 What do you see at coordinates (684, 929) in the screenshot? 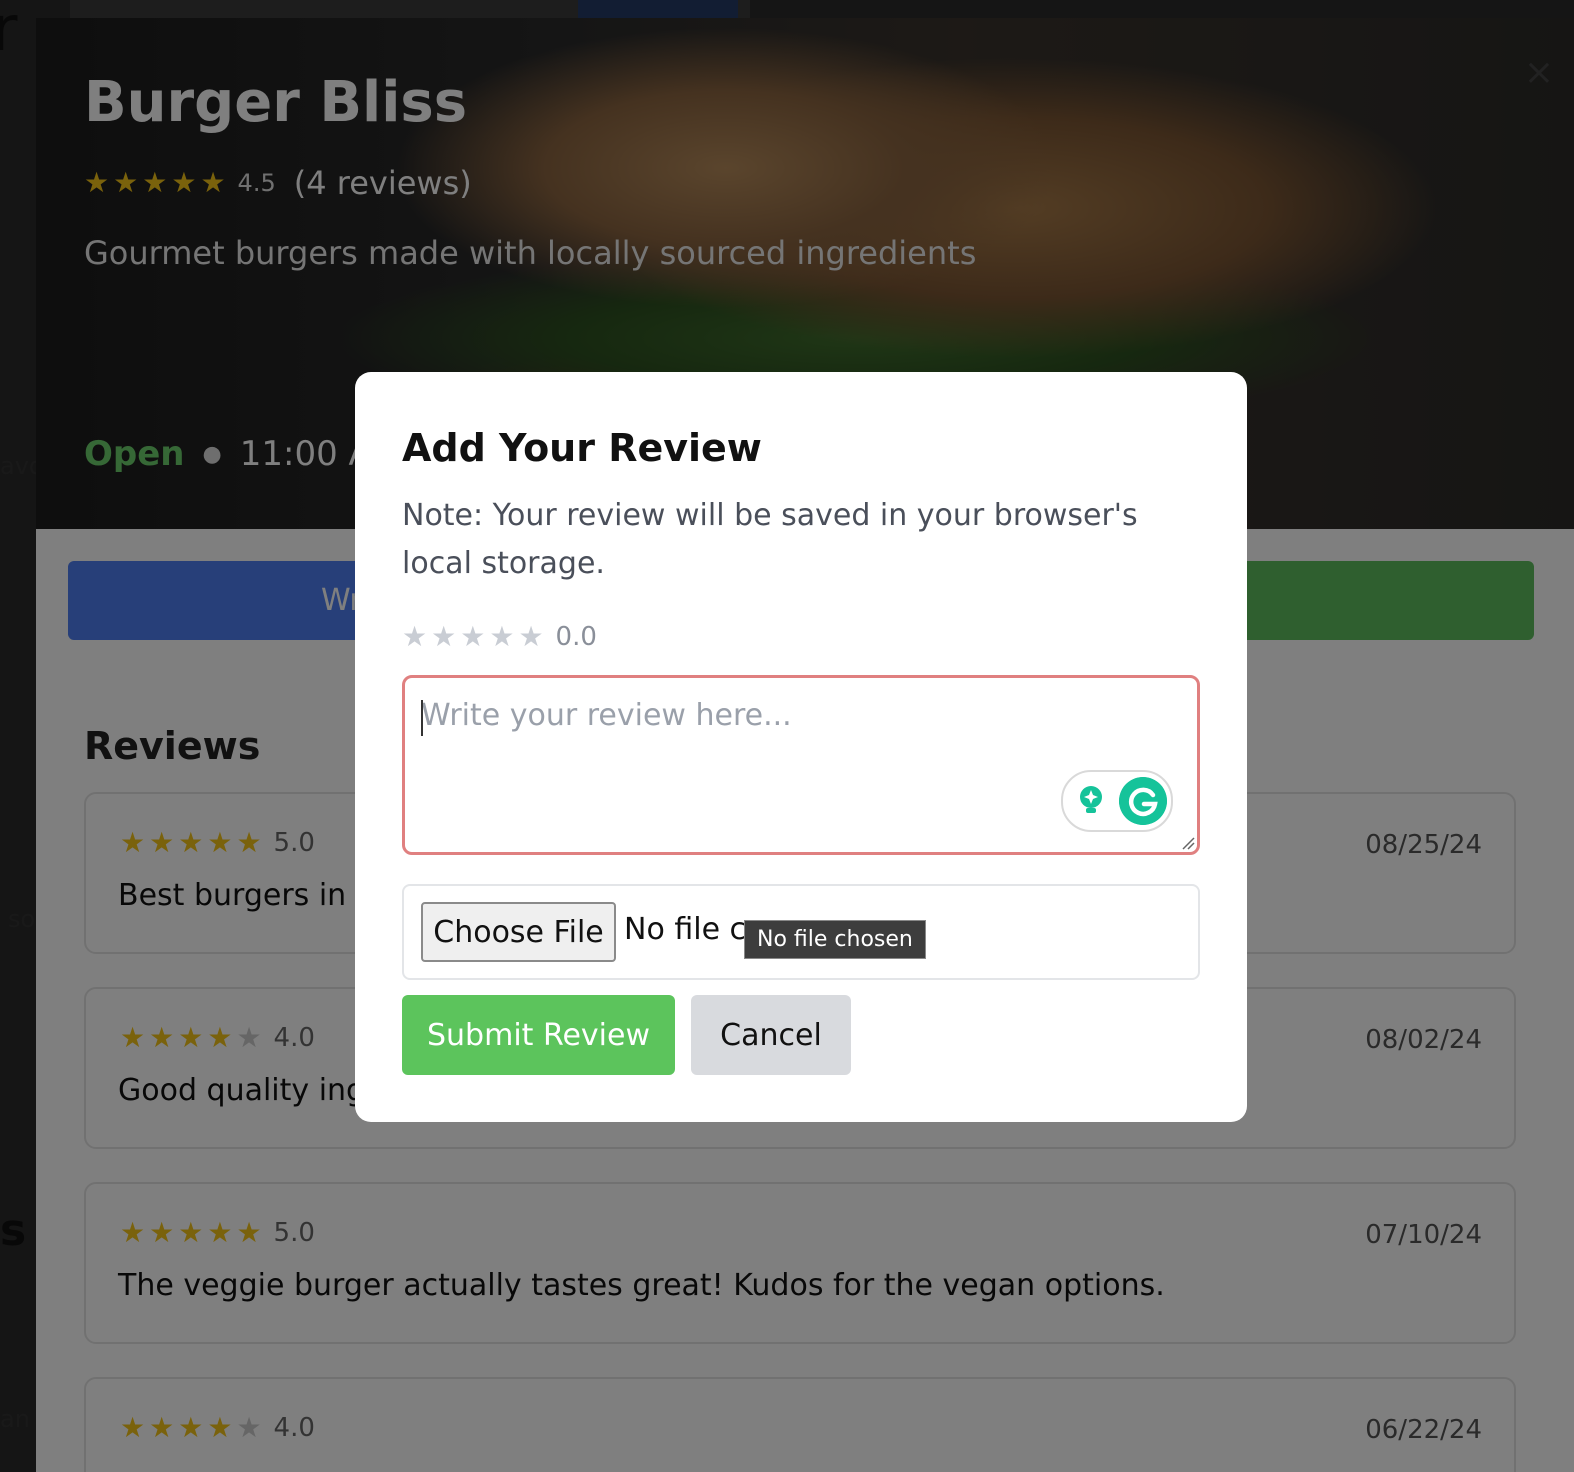
I see `file-status: No file chosen` at bounding box center [684, 929].